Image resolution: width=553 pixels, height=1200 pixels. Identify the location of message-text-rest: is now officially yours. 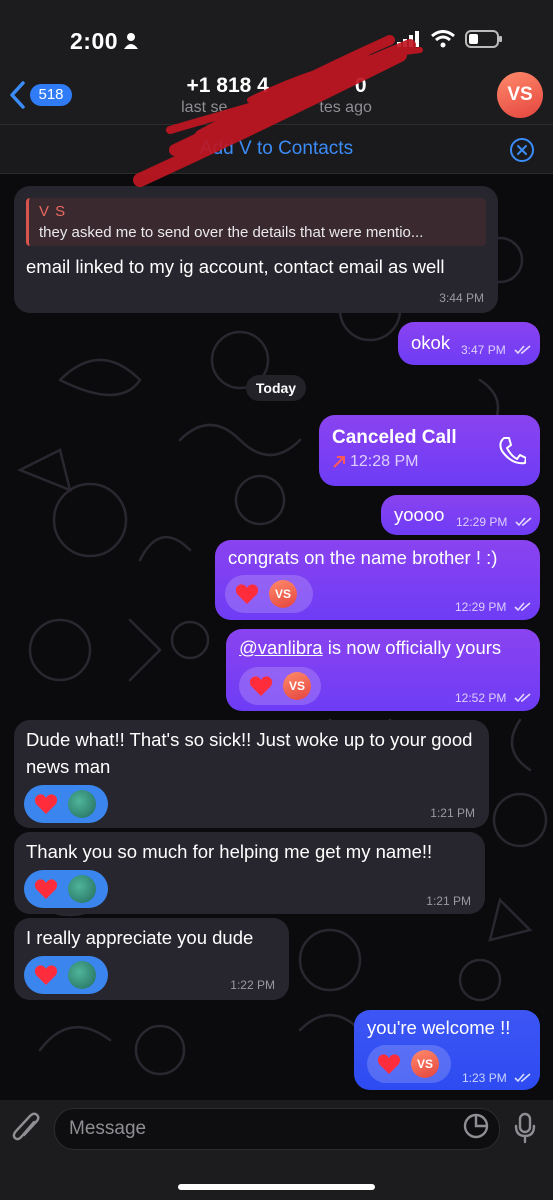
(412, 647).